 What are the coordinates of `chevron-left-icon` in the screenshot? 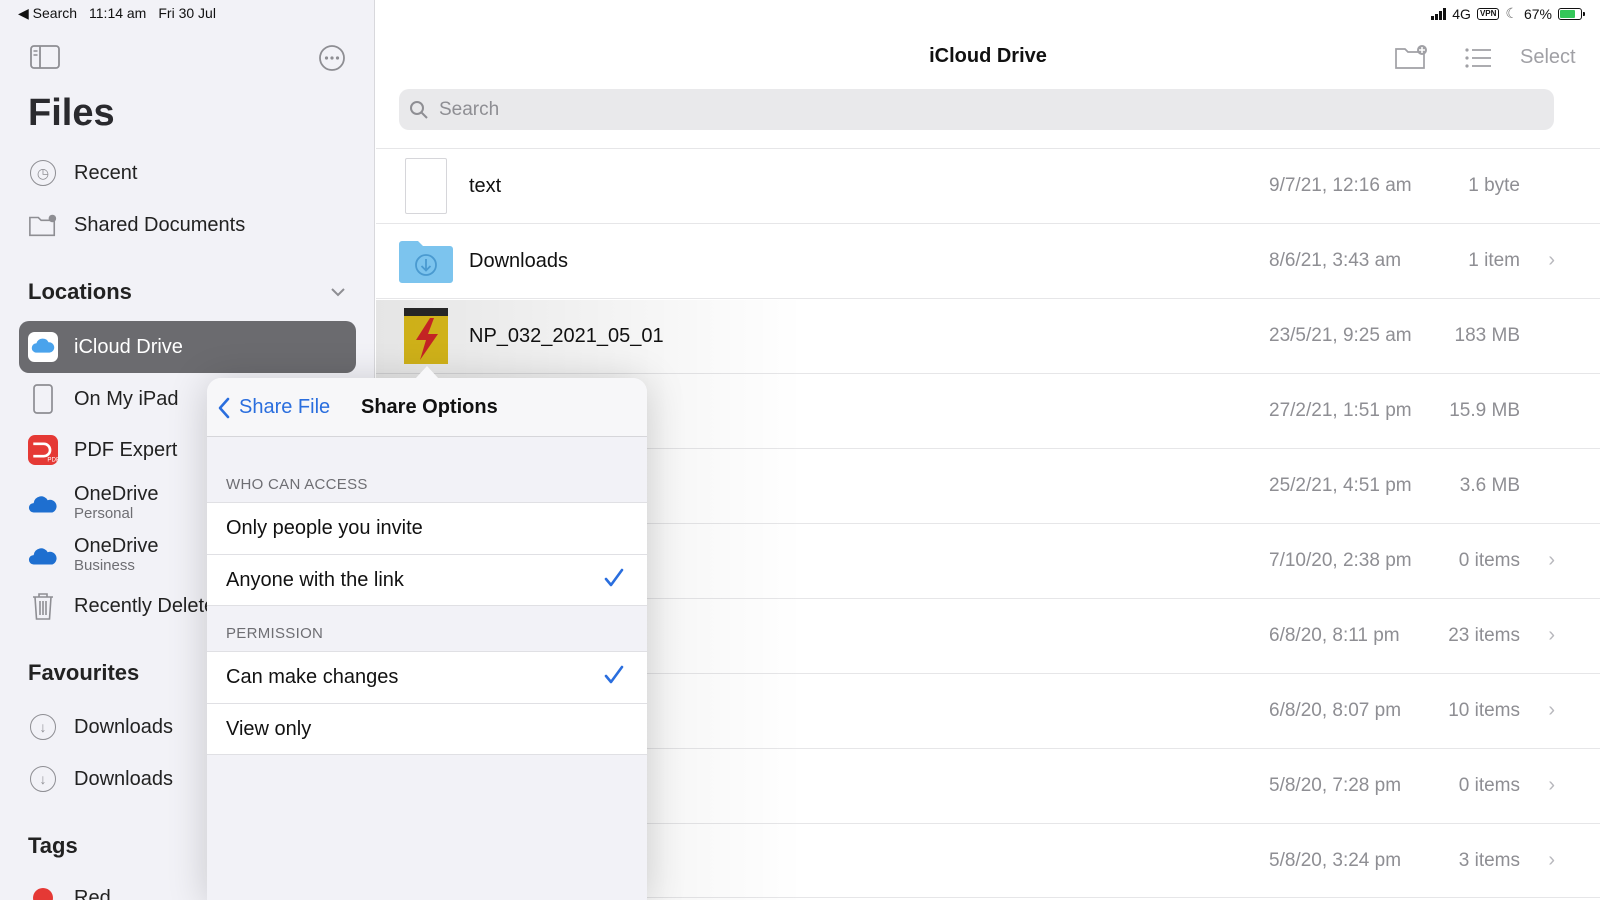 It's located at (224, 408).